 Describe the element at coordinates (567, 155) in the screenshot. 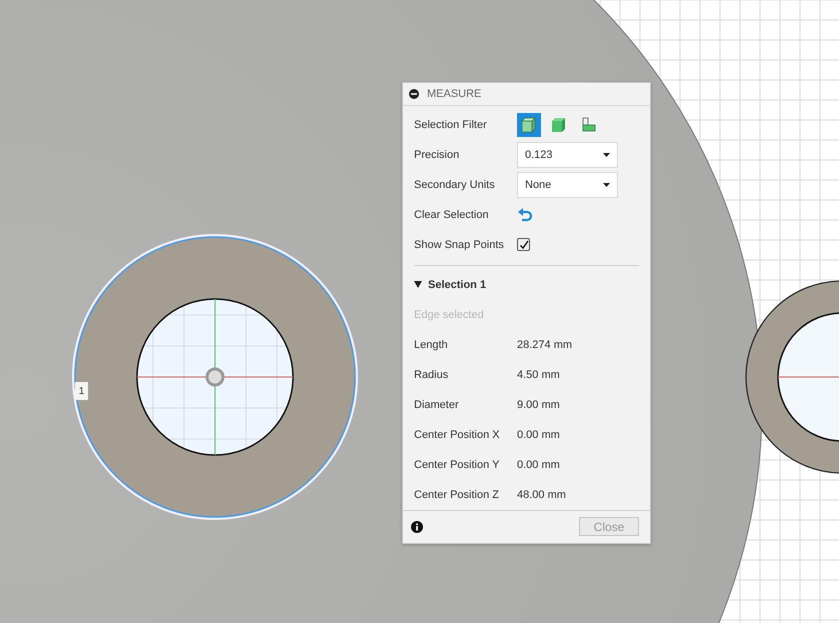

I see `precision-dropdown: 0.123` at that location.